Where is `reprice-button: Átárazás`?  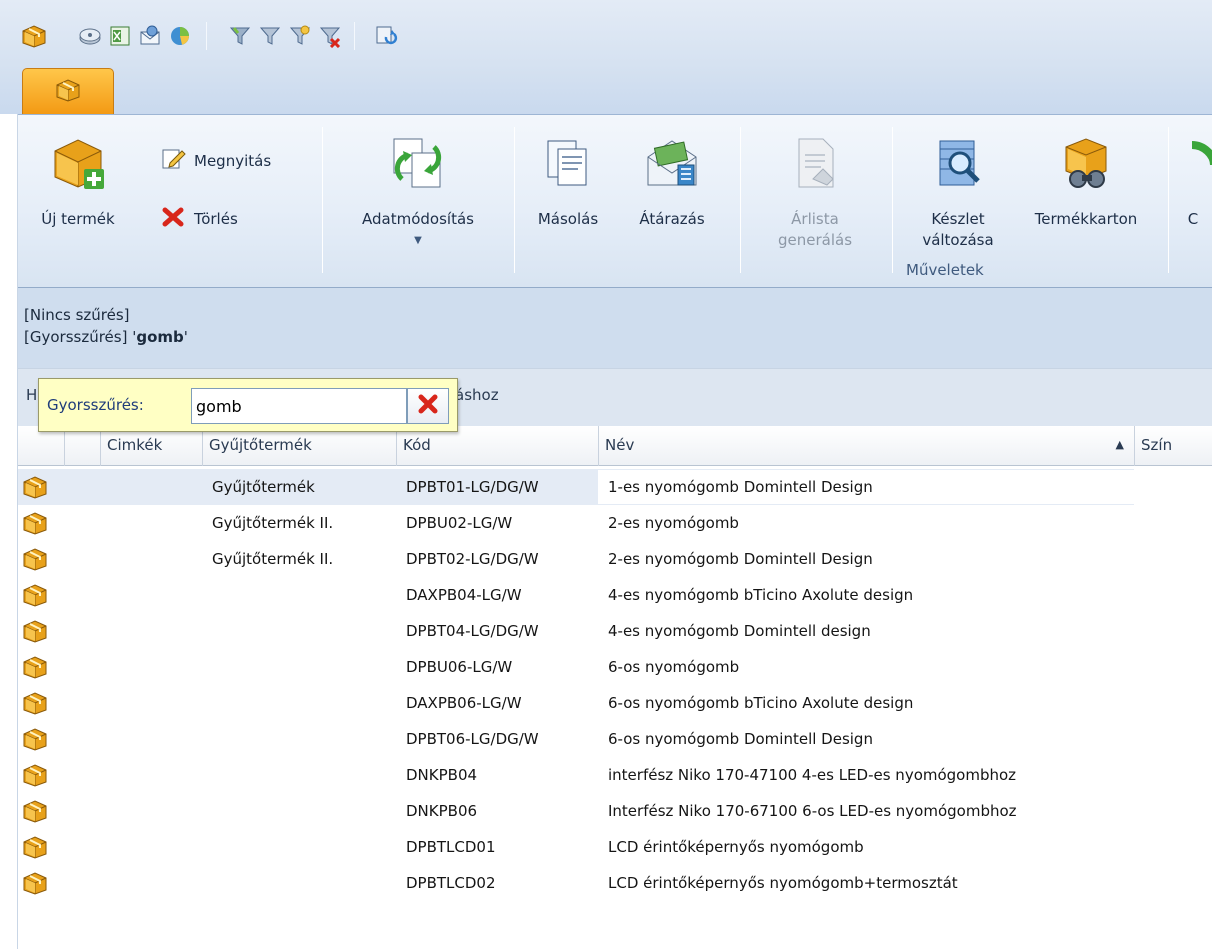 reprice-button: Átárazás is located at coordinates (672, 182).